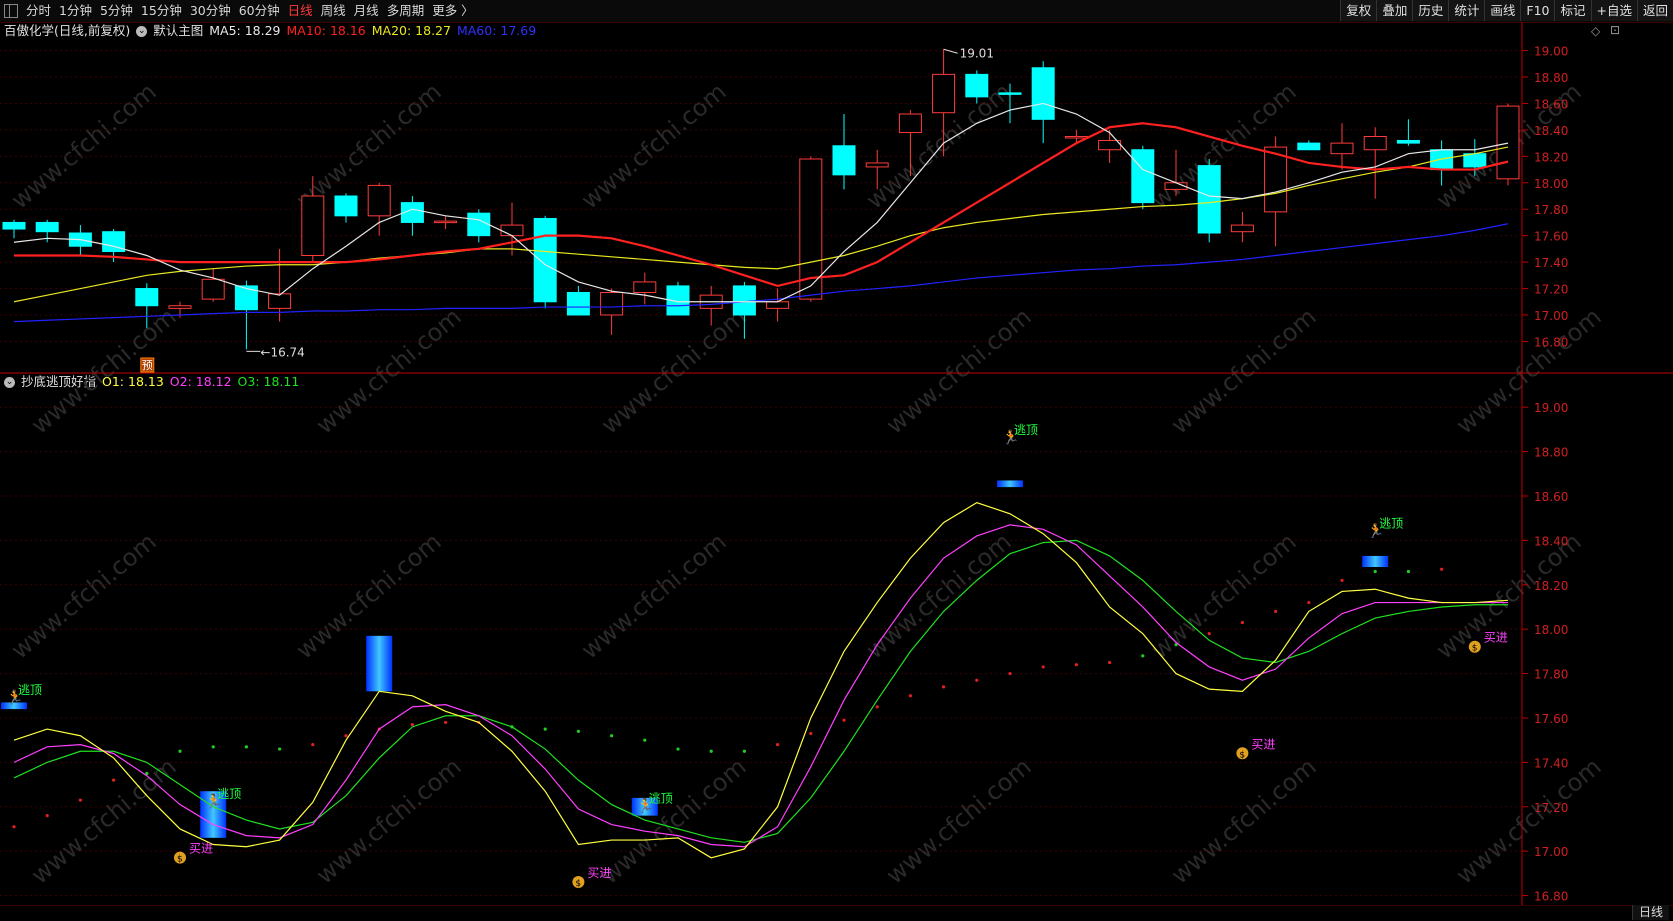  What do you see at coordinates (977, 53) in the screenshot?
I see `high-label: 19.01` at bounding box center [977, 53].